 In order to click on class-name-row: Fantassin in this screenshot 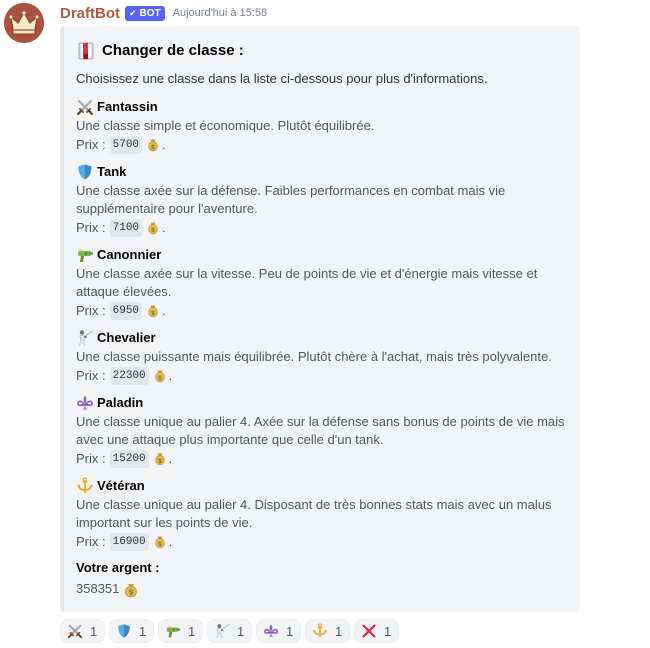, I will do `click(322, 107)`.